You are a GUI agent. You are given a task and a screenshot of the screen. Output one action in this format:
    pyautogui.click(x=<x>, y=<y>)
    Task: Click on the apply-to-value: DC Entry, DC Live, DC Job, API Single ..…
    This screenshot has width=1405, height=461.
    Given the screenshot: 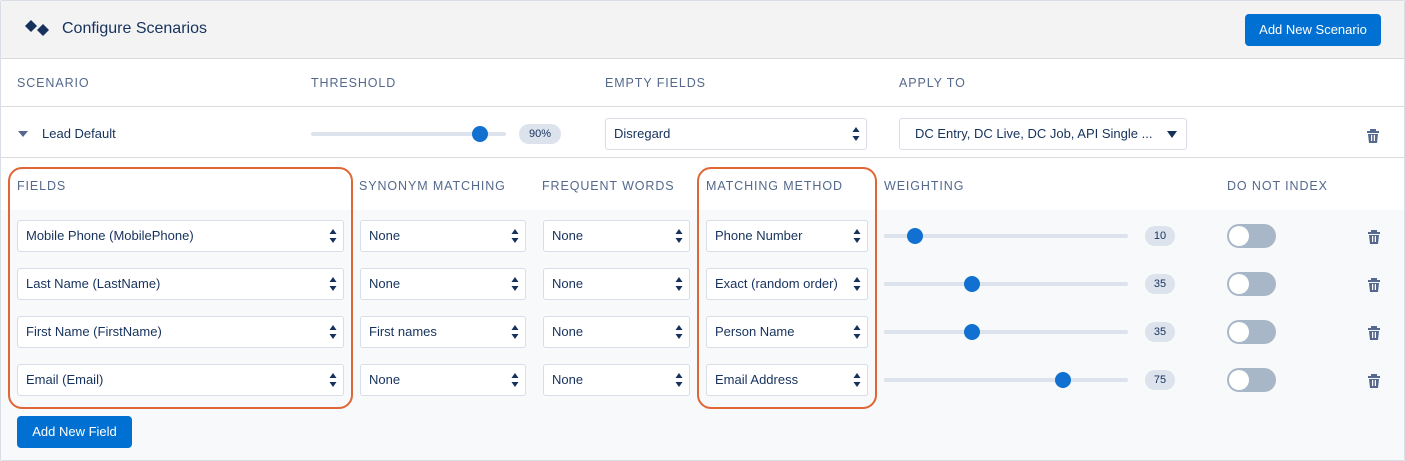 What is the action you would take?
    pyautogui.click(x=1034, y=133)
    